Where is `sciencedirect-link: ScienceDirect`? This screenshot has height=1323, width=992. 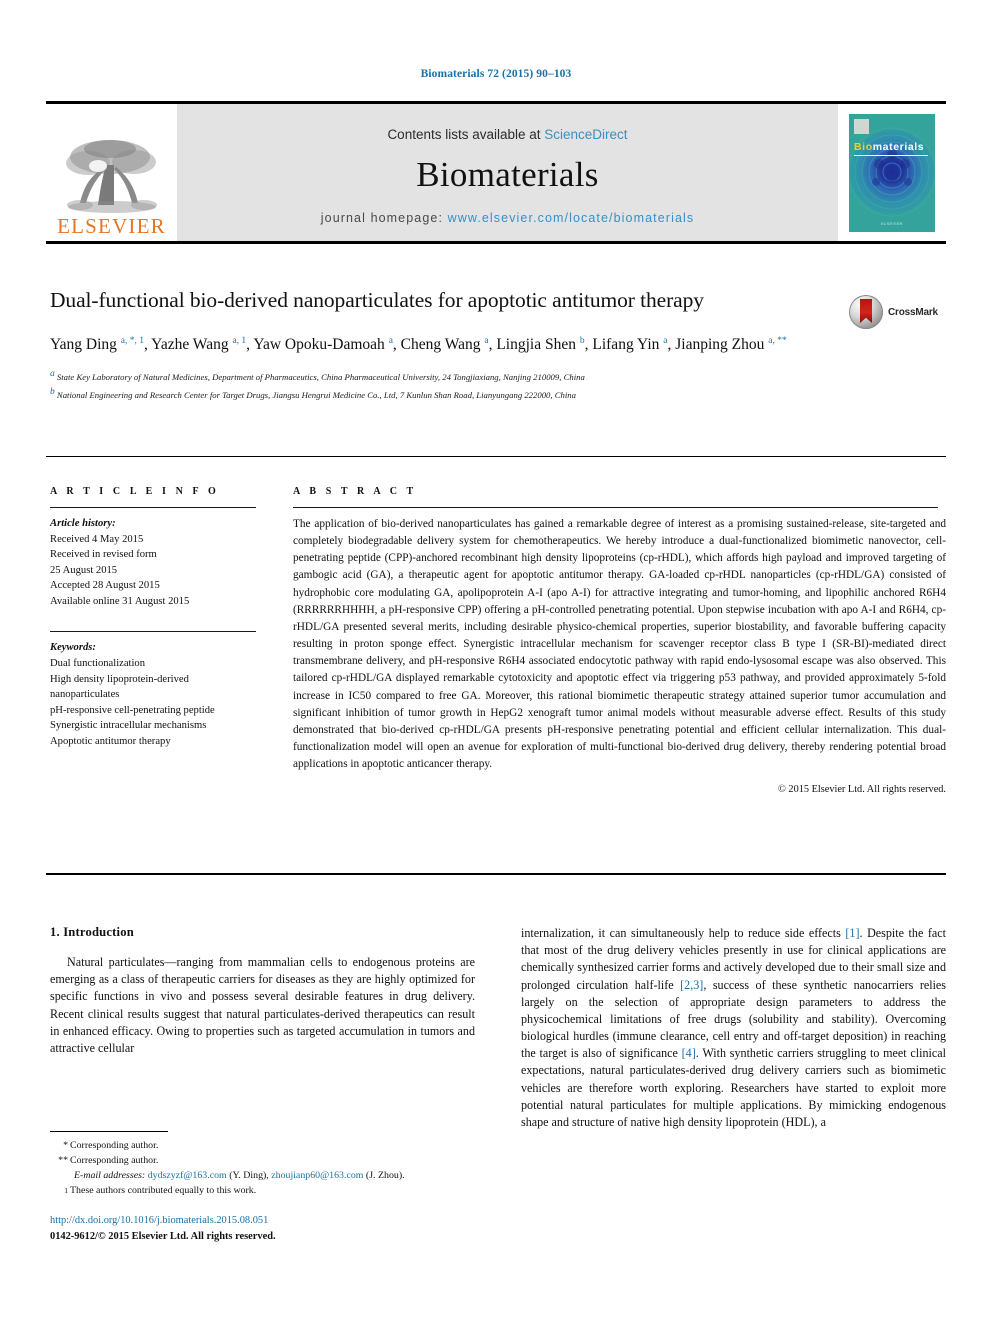 sciencedirect-link: ScienceDirect is located at coordinates (585, 134).